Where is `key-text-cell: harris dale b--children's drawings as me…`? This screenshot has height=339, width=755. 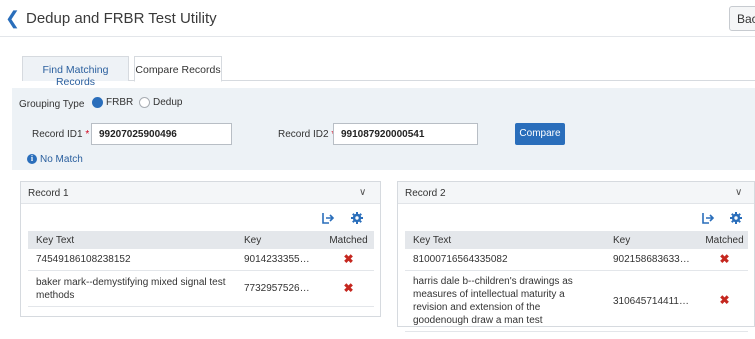 key-text-cell: harris dale b--children's drawings as me… is located at coordinates (505, 301).